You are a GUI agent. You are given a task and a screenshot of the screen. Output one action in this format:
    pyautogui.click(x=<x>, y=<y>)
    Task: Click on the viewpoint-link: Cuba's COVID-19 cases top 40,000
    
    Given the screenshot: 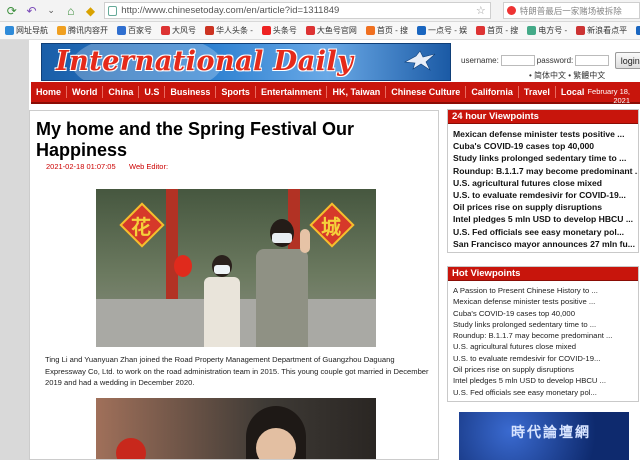 What is the action you would take?
    pyautogui.click(x=543, y=146)
    